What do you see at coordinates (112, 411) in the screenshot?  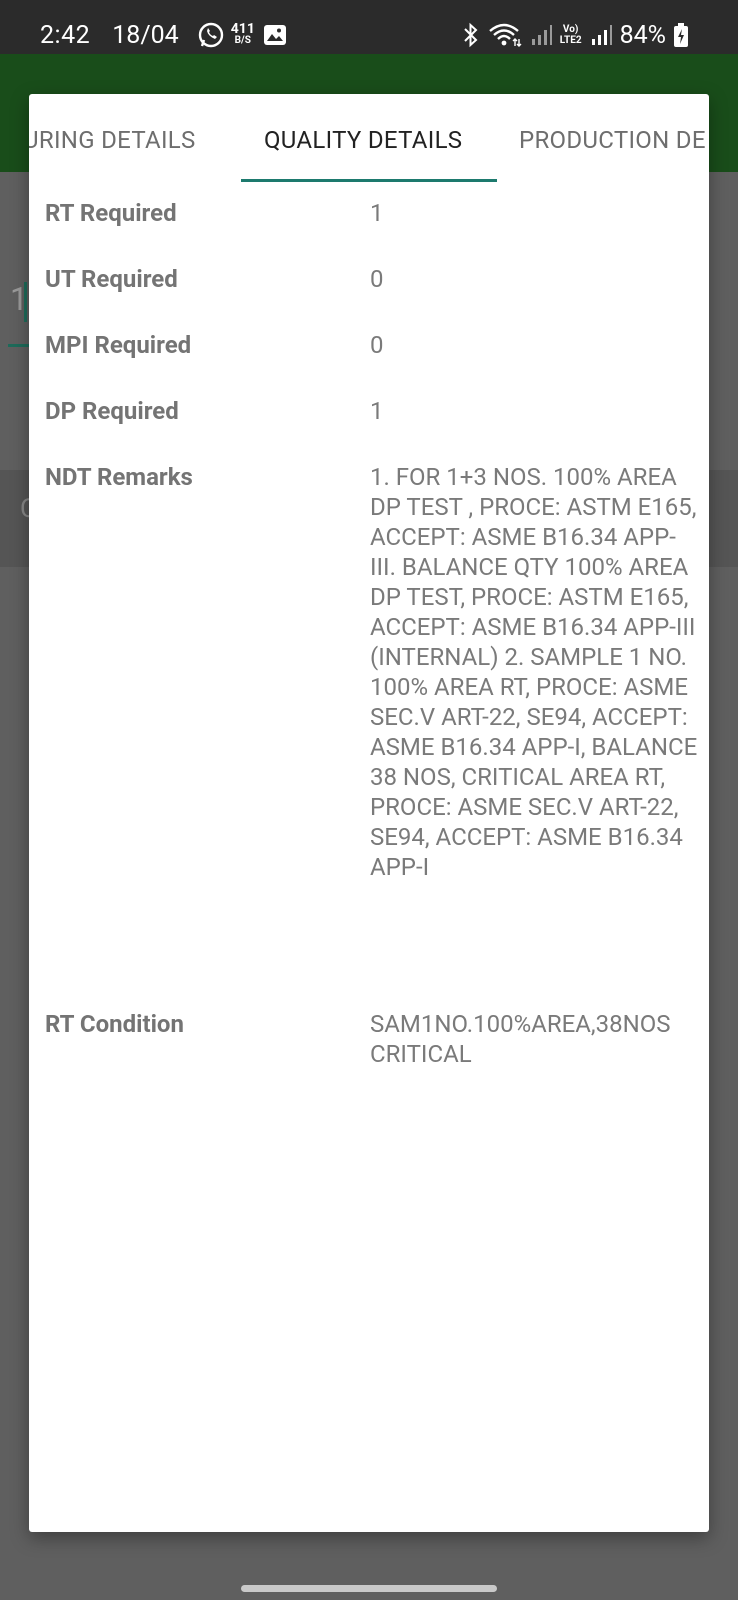 I see `detail-label: DP Required` at bounding box center [112, 411].